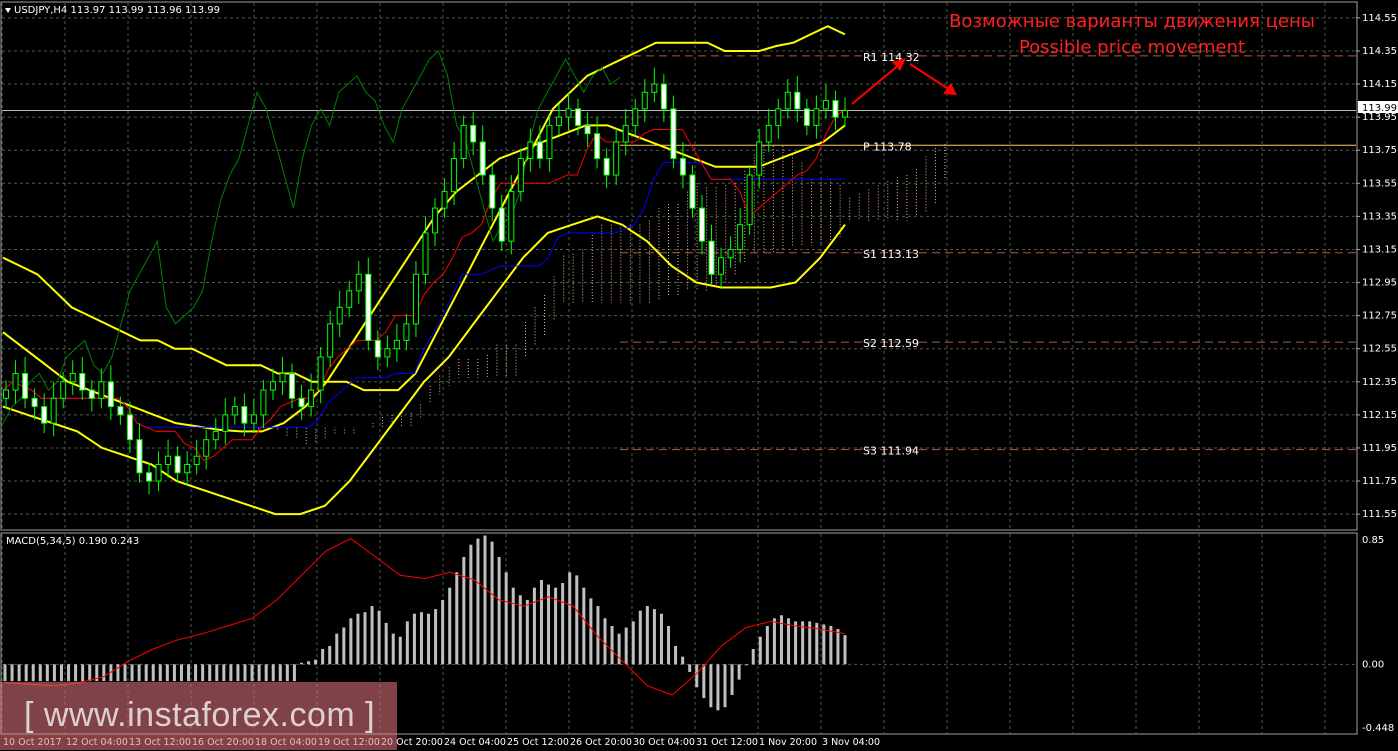 This screenshot has width=1398, height=751. Describe the element at coordinates (1379, 316) in the screenshot. I see `y-tick-label: 112.75` at that location.